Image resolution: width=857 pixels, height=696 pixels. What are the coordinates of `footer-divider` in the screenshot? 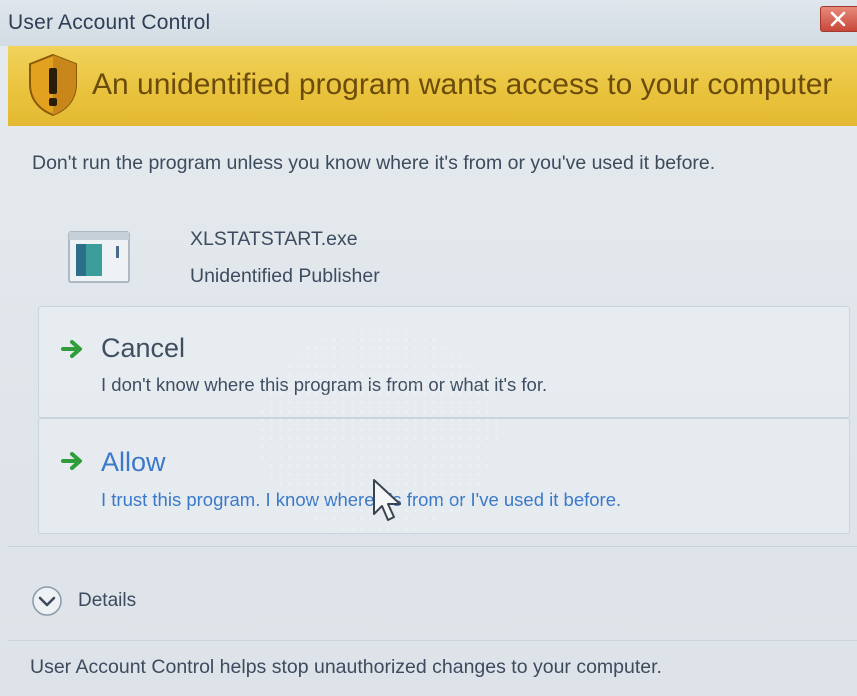 It's located at (432, 640).